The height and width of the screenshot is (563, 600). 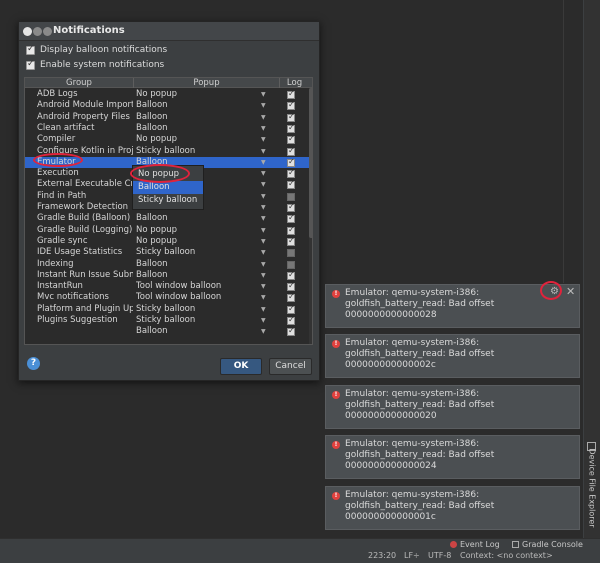 I want to click on event-log-tab: Event Log, so click(x=475, y=544).